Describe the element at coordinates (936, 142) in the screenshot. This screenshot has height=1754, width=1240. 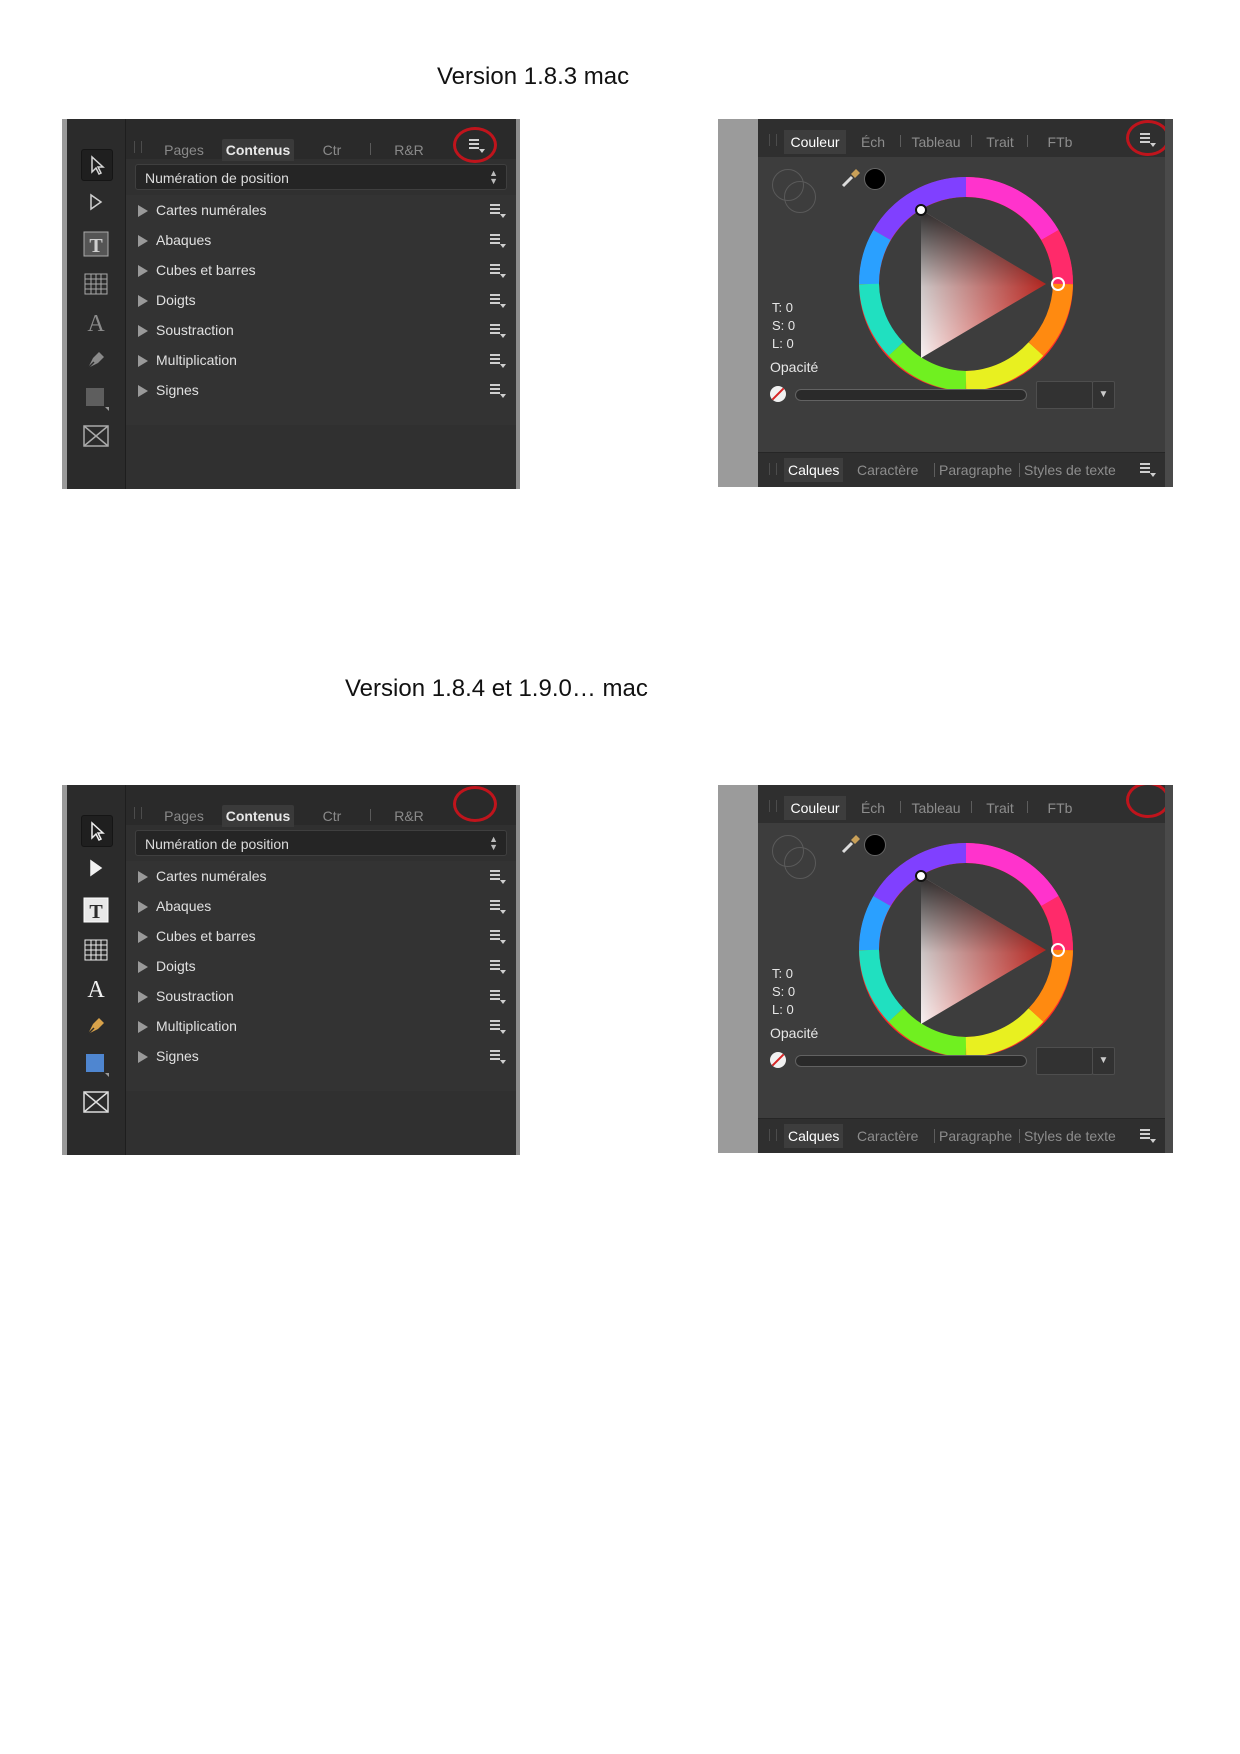
I see `tab-tableau: Tableau` at that location.